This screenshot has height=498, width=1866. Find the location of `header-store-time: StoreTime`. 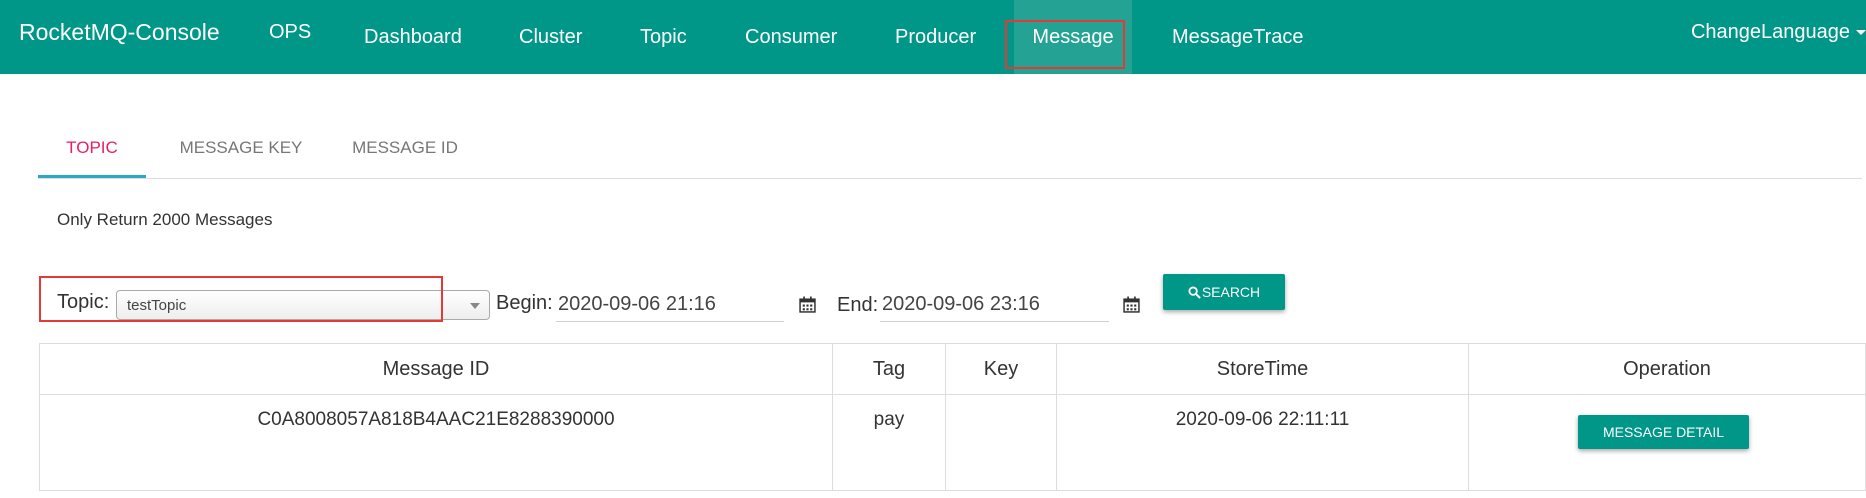

header-store-time: StoreTime is located at coordinates (1262, 369).